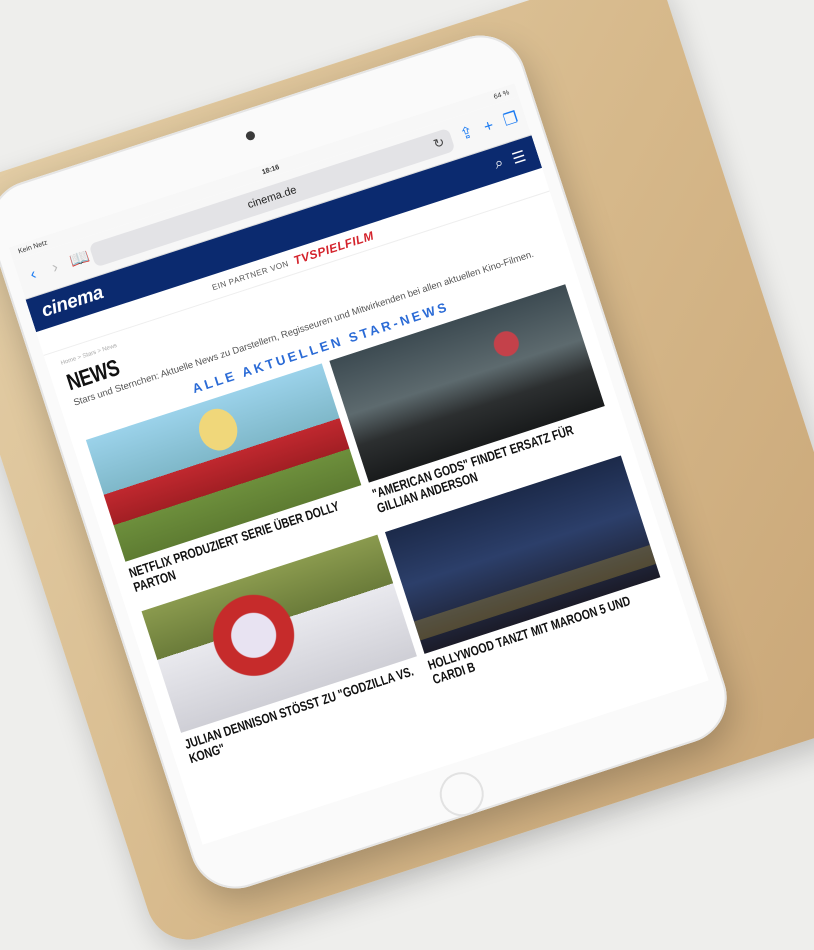 The height and width of the screenshot is (950, 814). I want to click on reload-icon: ↻, so click(438, 143).